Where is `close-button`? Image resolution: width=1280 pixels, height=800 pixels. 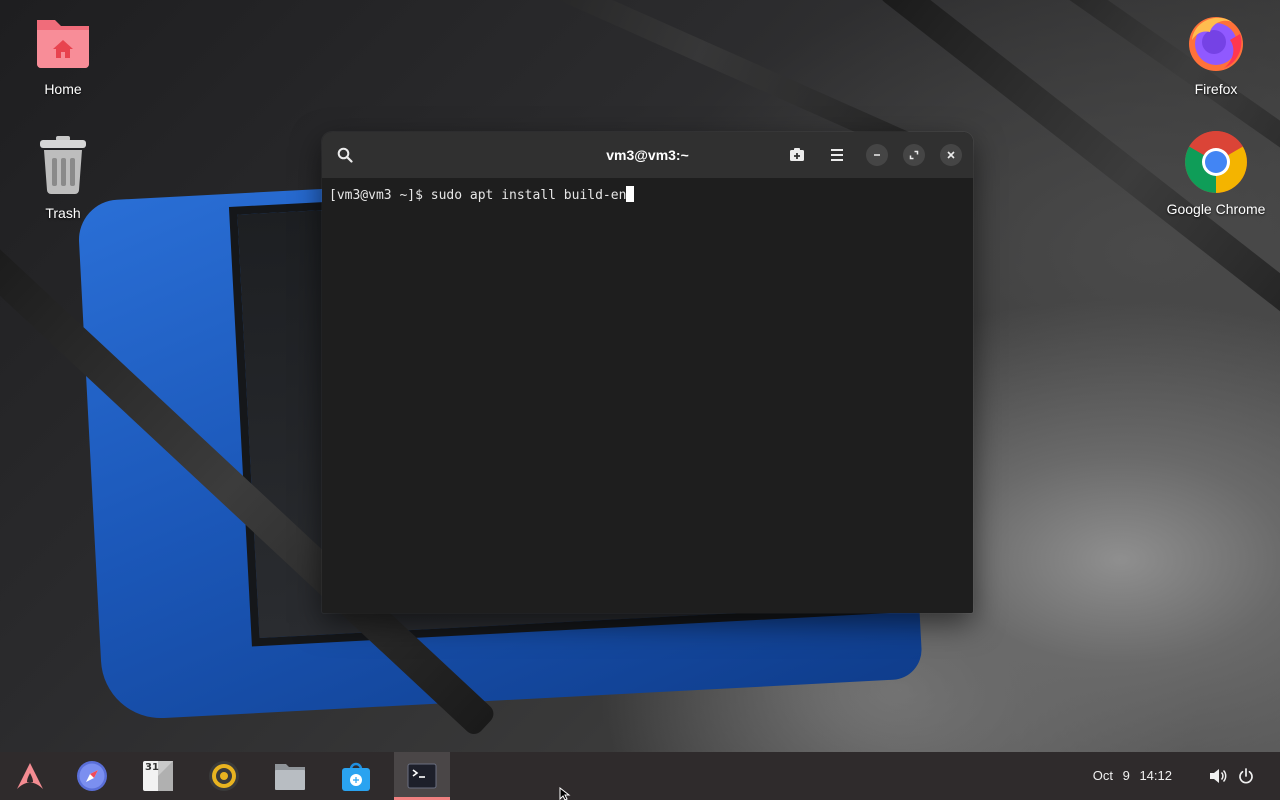
close-button is located at coordinates (951, 155).